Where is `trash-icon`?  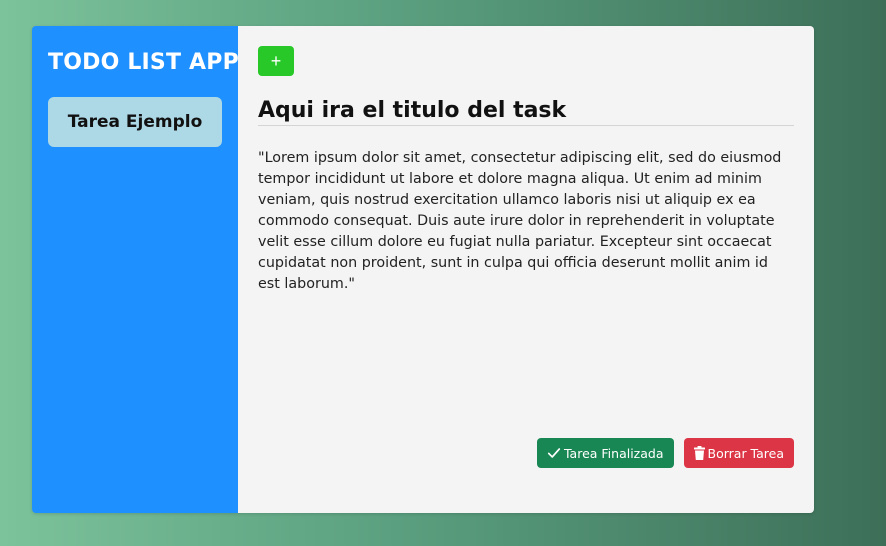
trash-icon is located at coordinates (699, 453).